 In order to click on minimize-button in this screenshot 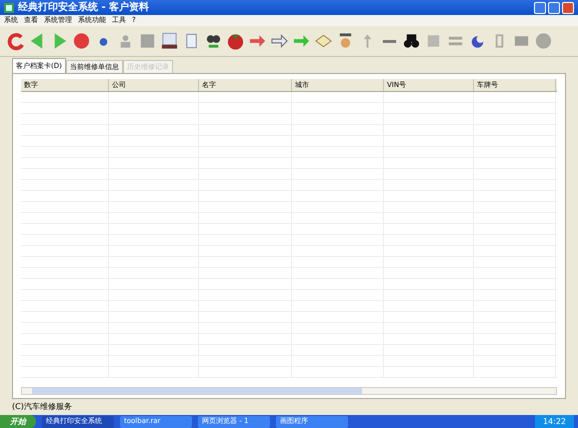, I will do `click(540, 8)`.